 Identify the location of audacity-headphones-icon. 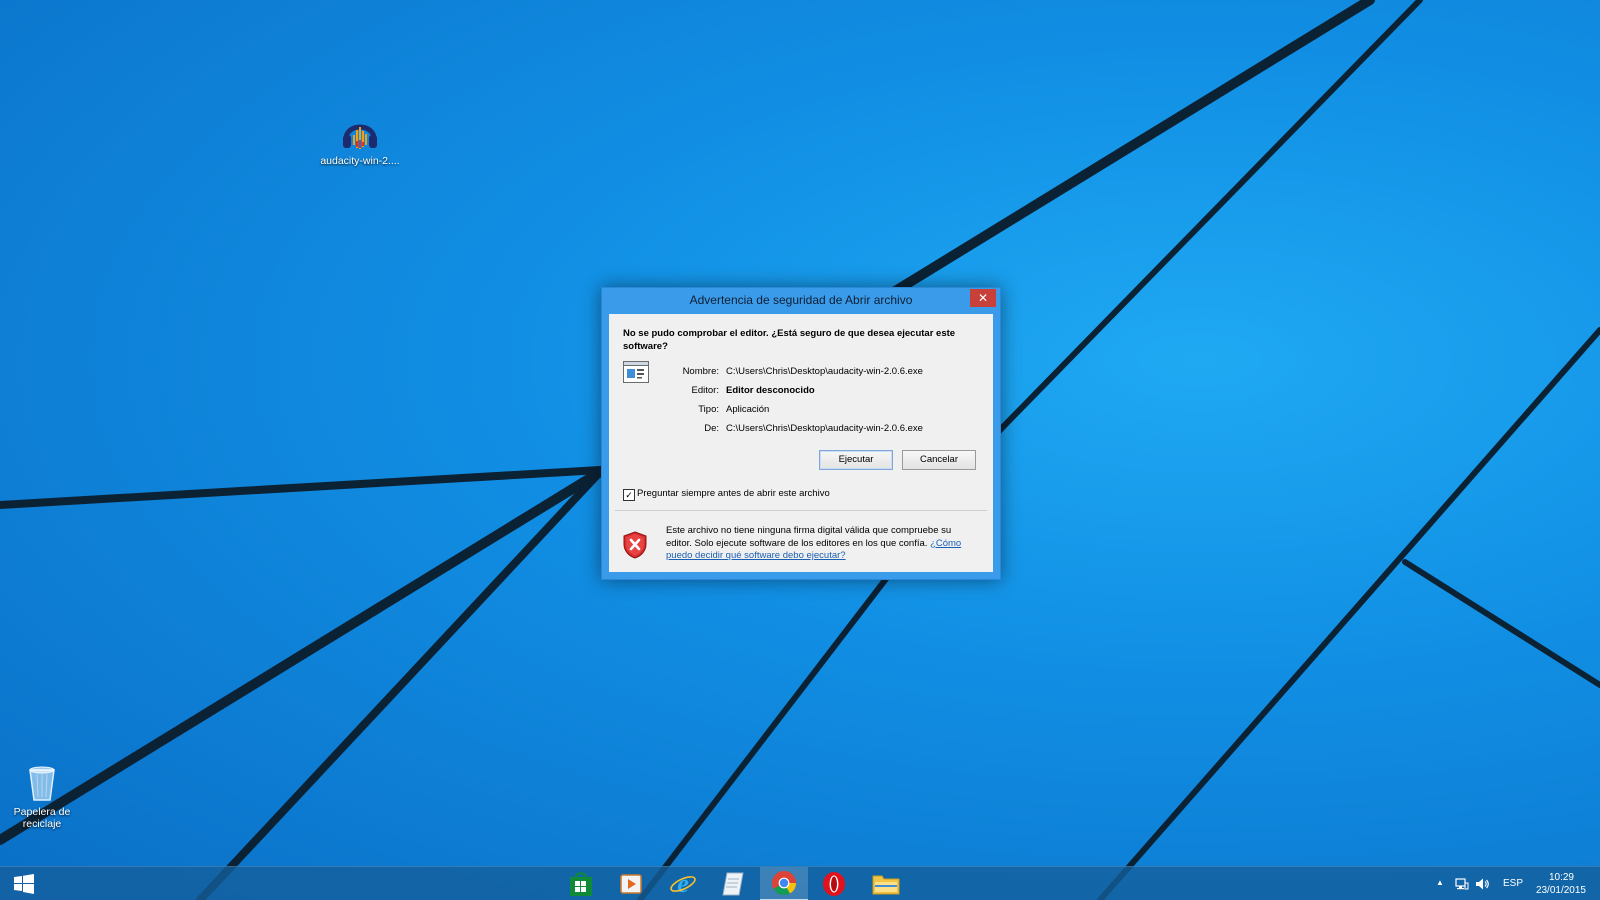
(360, 136).